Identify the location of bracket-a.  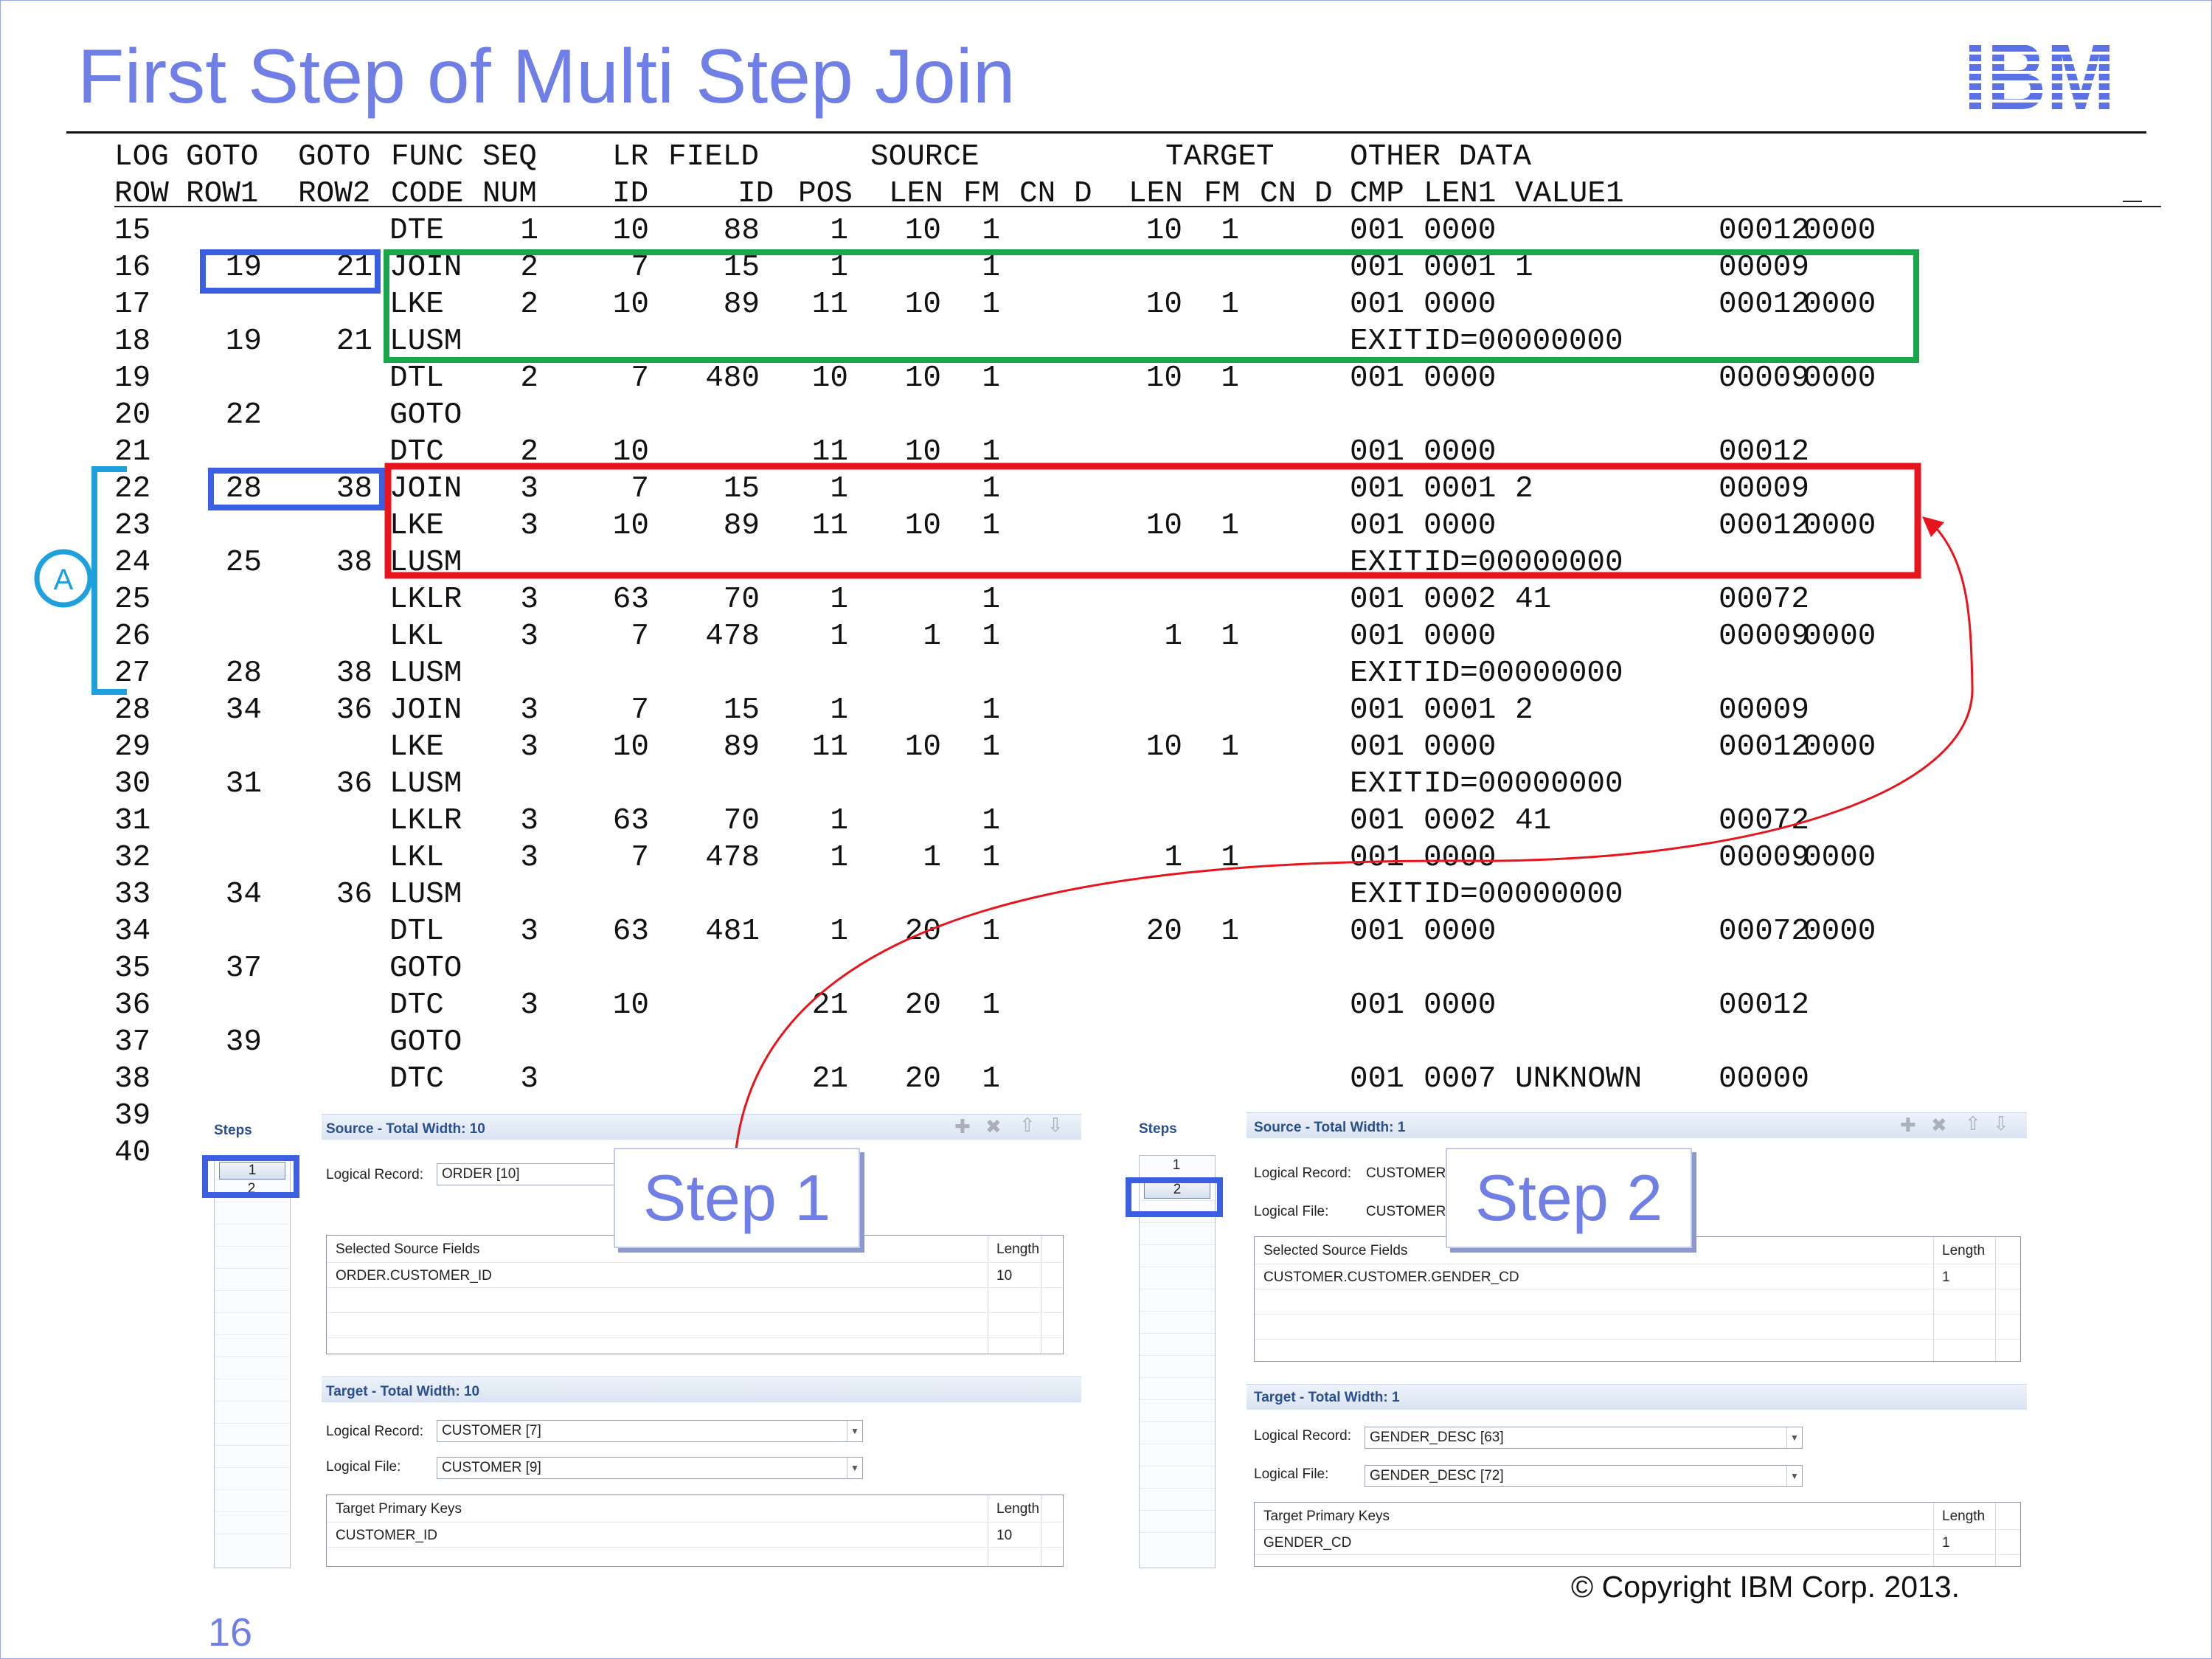
(109, 580).